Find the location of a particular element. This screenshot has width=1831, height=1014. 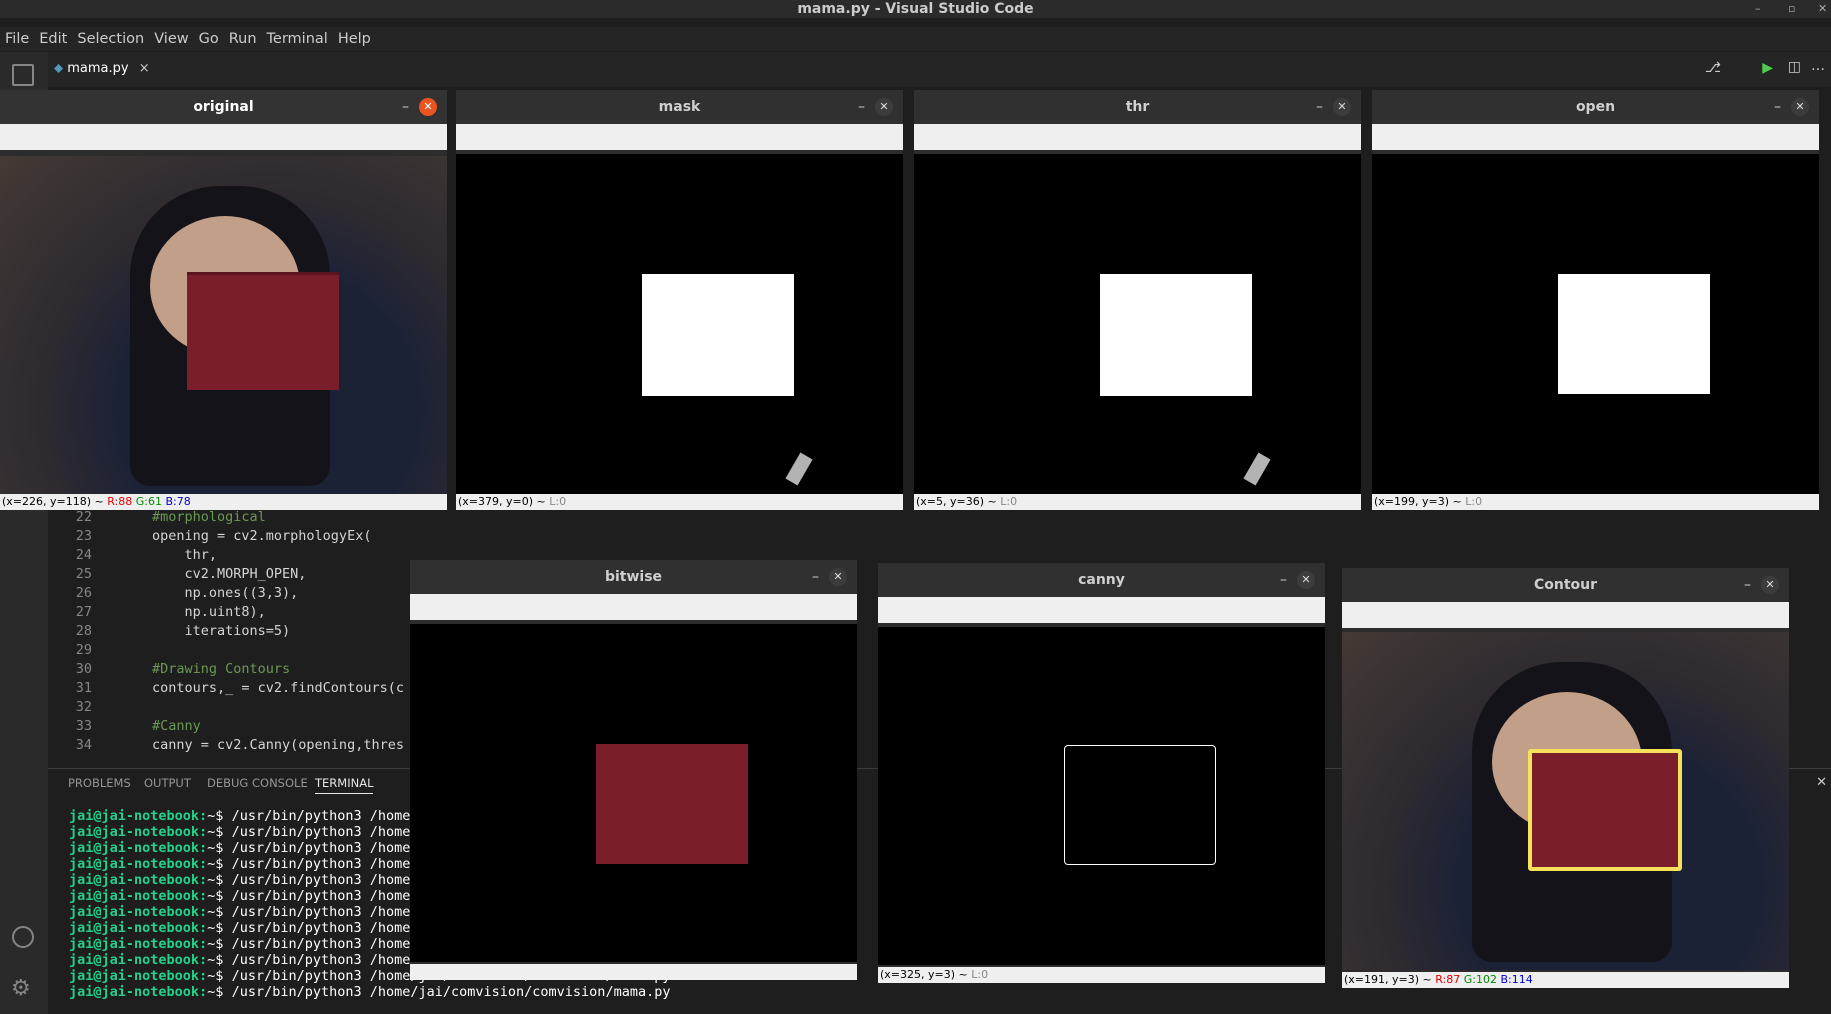

window-mask: mask – ✕ (x=379, y=0) ~ L:0 is located at coordinates (679, 300).